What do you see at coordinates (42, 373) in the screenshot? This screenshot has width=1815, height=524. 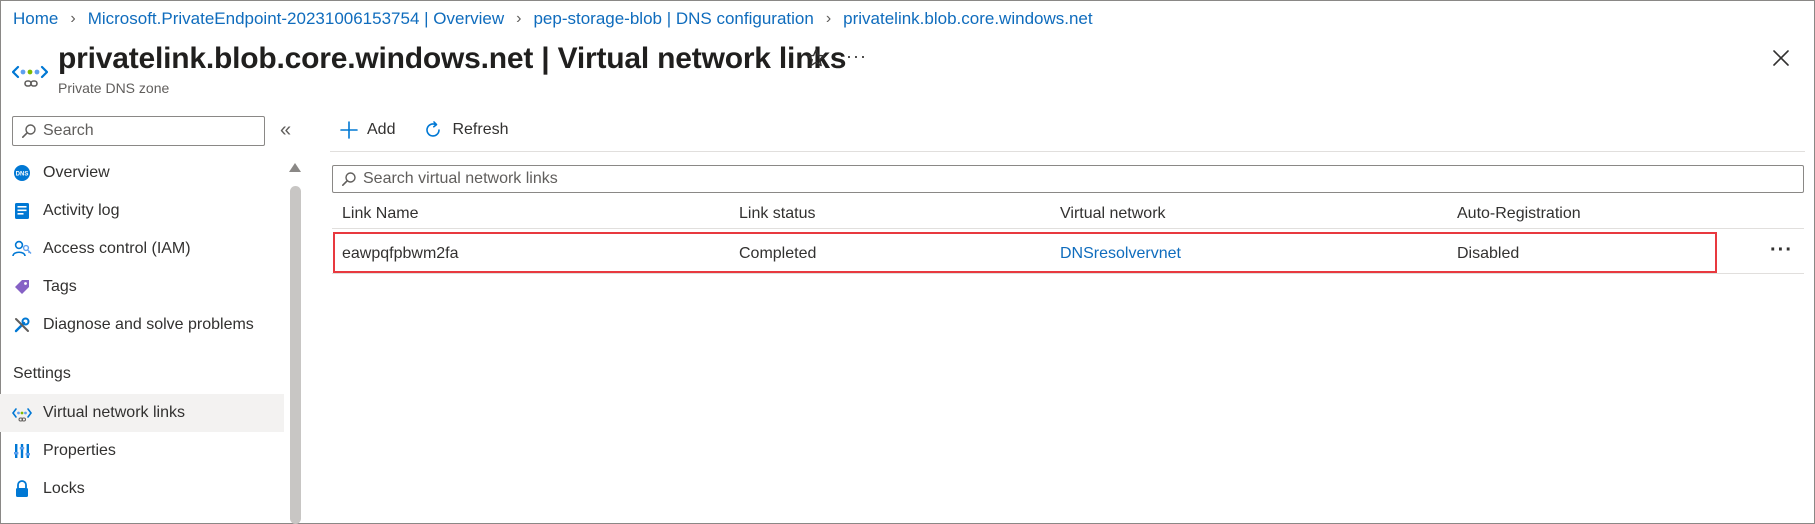 I see `nav-section-settings: Settings` at bounding box center [42, 373].